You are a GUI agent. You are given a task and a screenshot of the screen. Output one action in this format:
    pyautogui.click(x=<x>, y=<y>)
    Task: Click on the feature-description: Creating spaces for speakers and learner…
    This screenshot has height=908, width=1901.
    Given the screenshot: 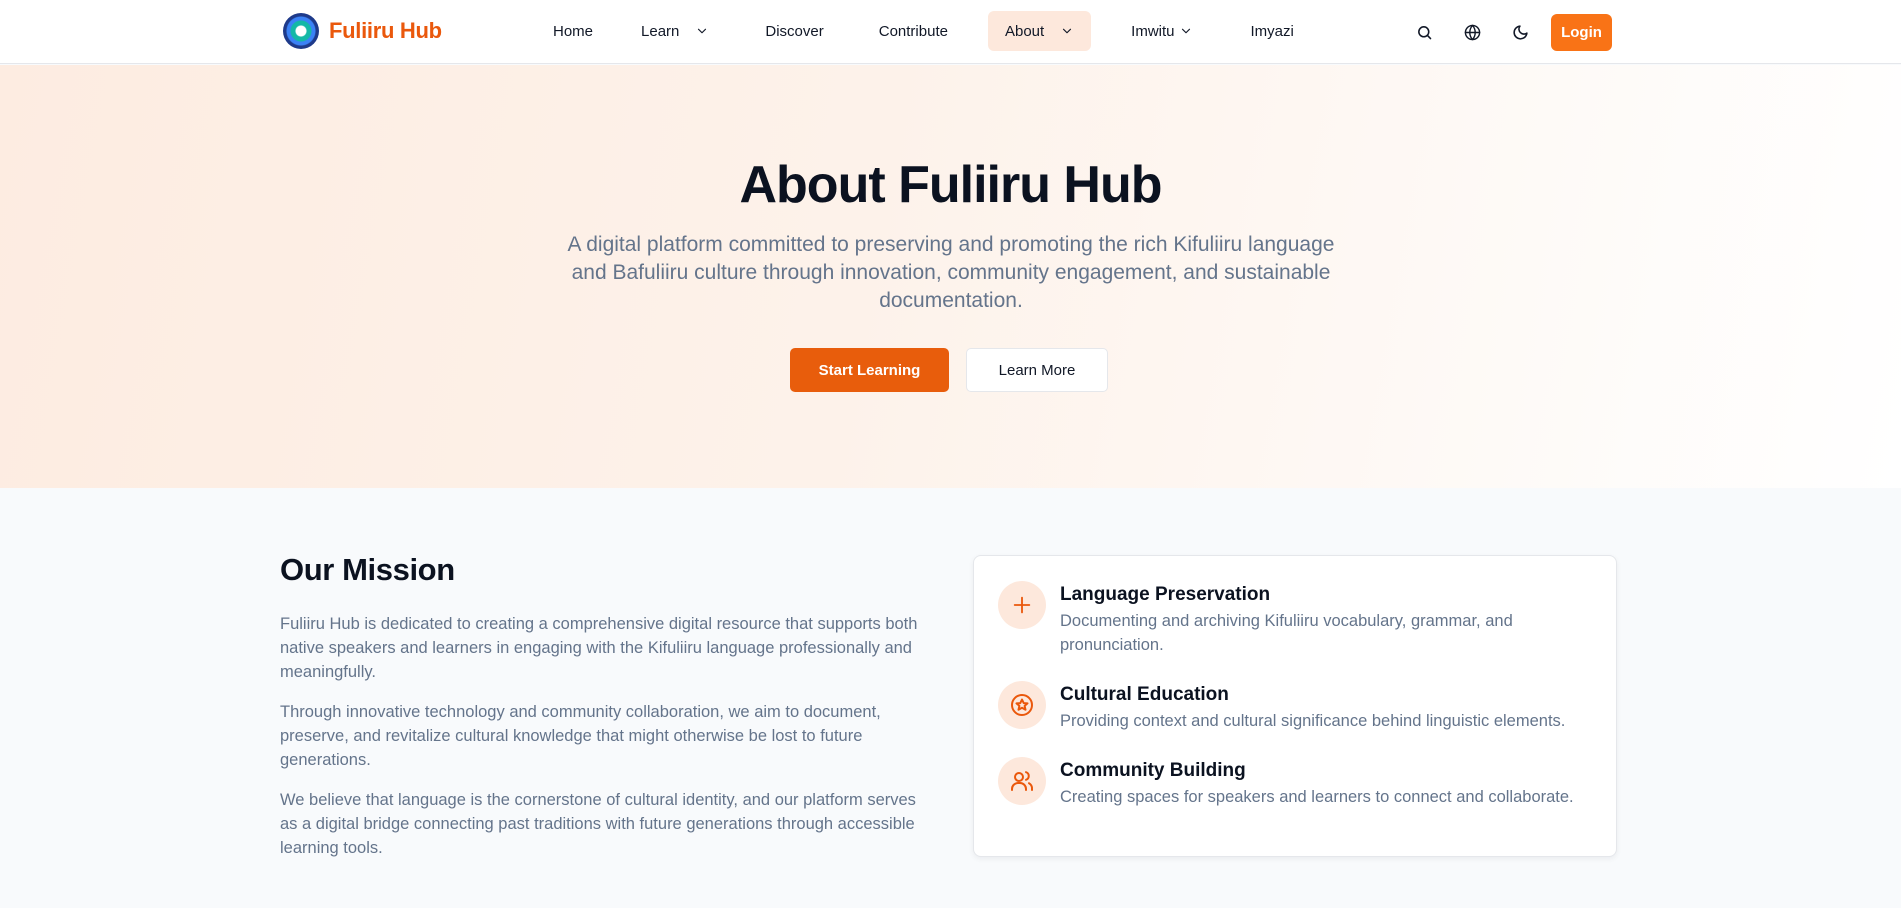 What is the action you would take?
    pyautogui.click(x=1317, y=797)
    